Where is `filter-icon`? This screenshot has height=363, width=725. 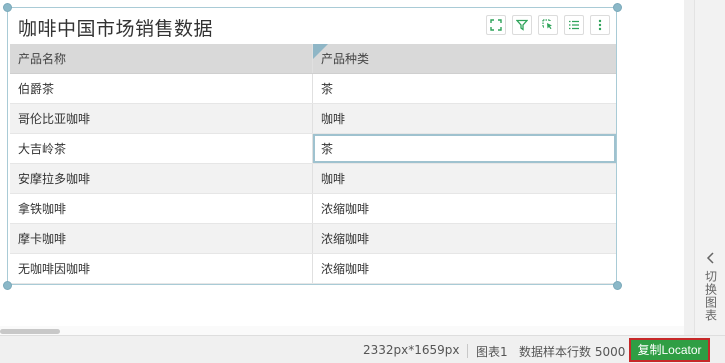 filter-icon is located at coordinates (522, 25).